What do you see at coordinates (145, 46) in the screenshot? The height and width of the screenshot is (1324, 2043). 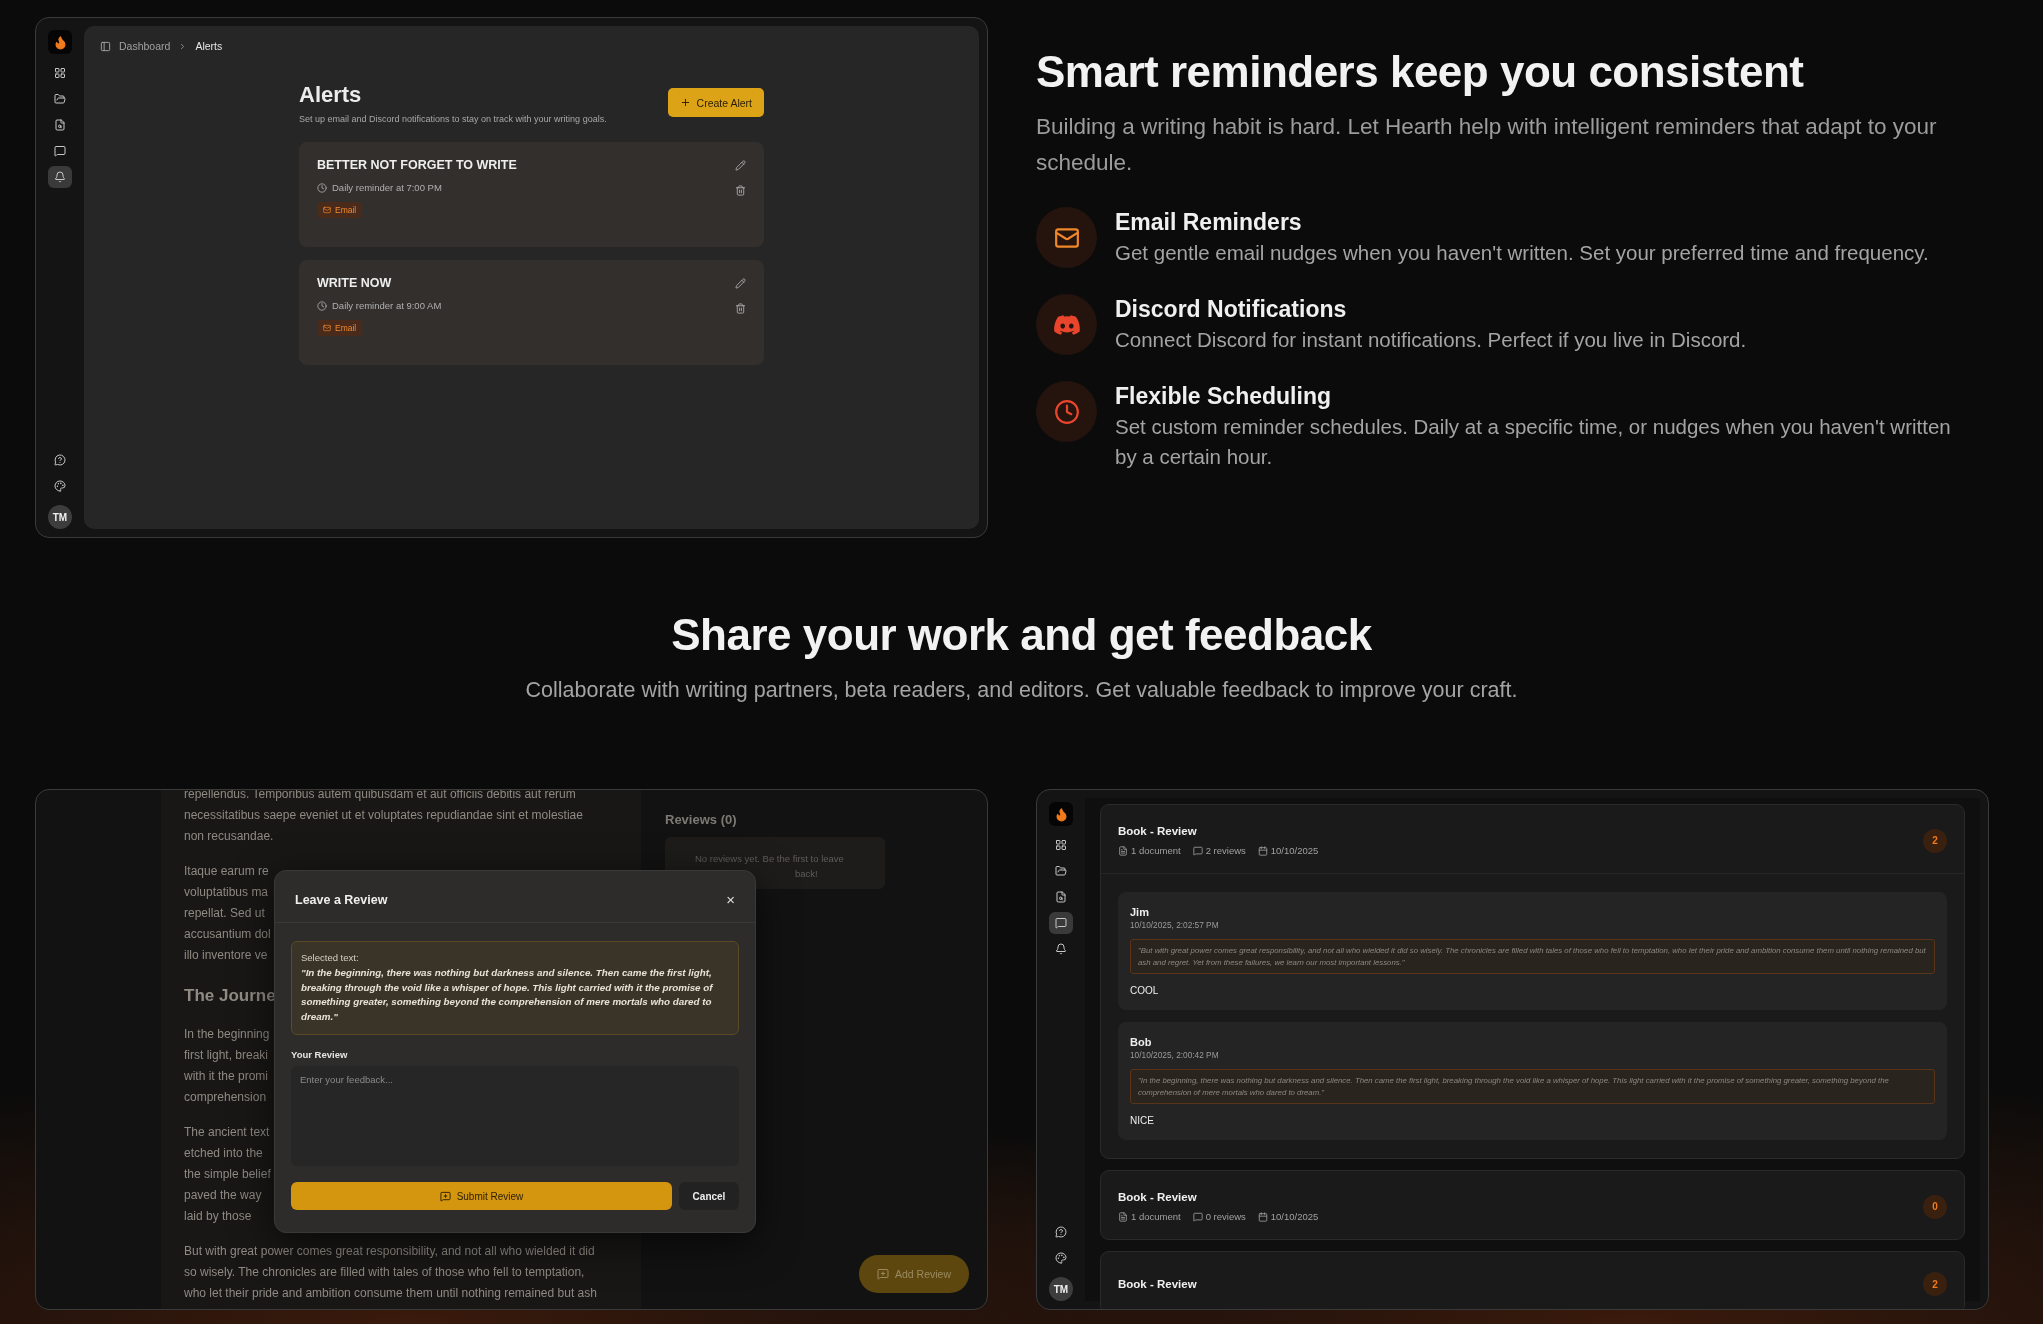 I see `breadcrumb-link: Dashboard` at bounding box center [145, 46].